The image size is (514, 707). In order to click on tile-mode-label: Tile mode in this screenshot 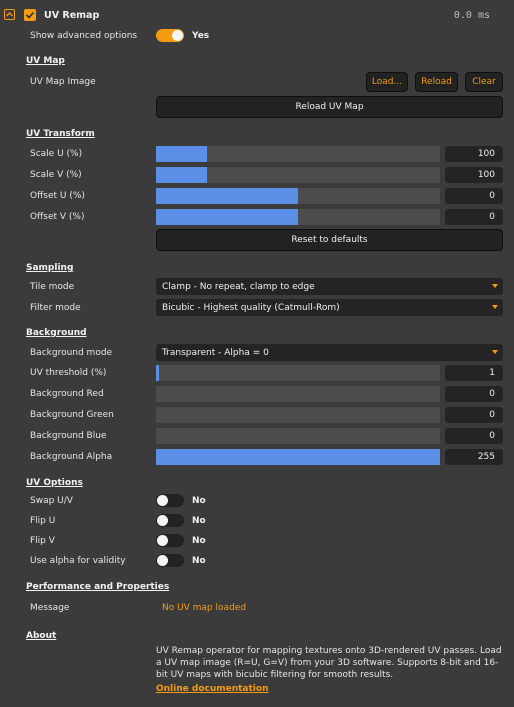, I will do `click(52, 287)`.